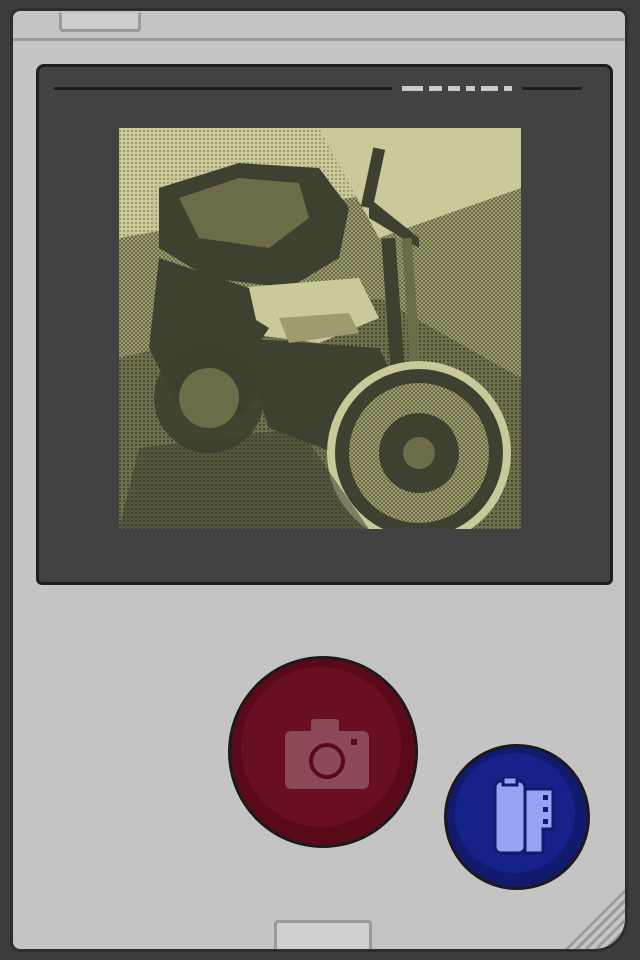  What do you see at coordinates (323, 934) in the screenshot?
I see `bottom-slot` at bounding box center [323, 934].